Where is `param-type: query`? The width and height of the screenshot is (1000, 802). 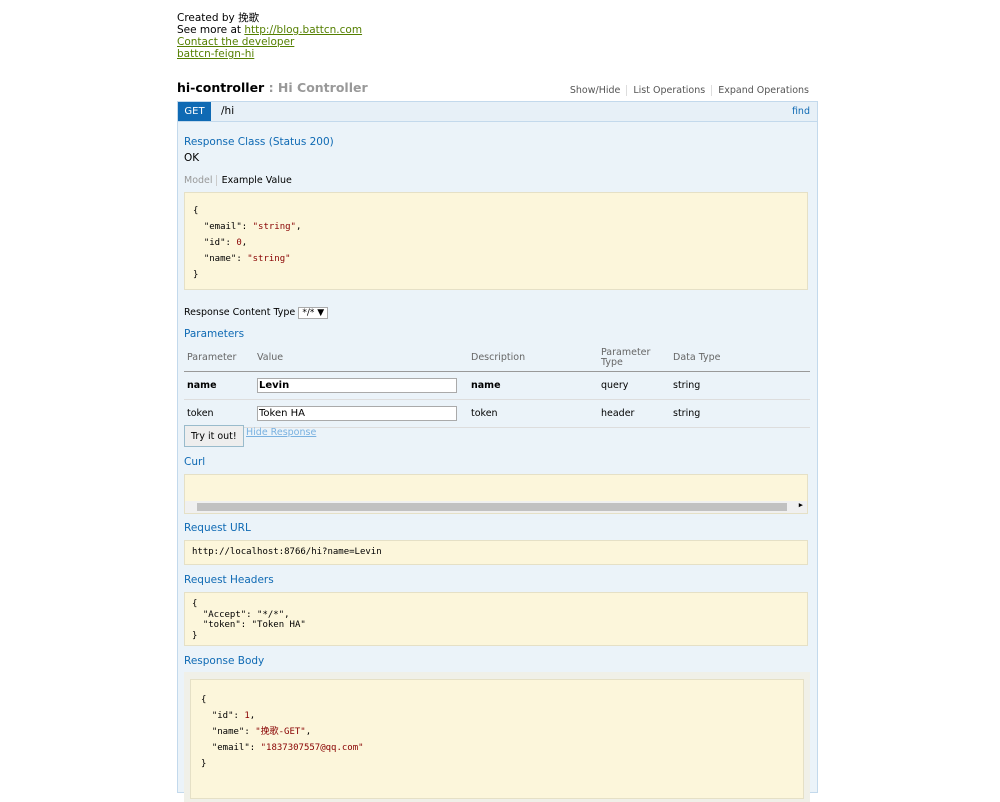
param-type: query is located at coordinates (634, 385).